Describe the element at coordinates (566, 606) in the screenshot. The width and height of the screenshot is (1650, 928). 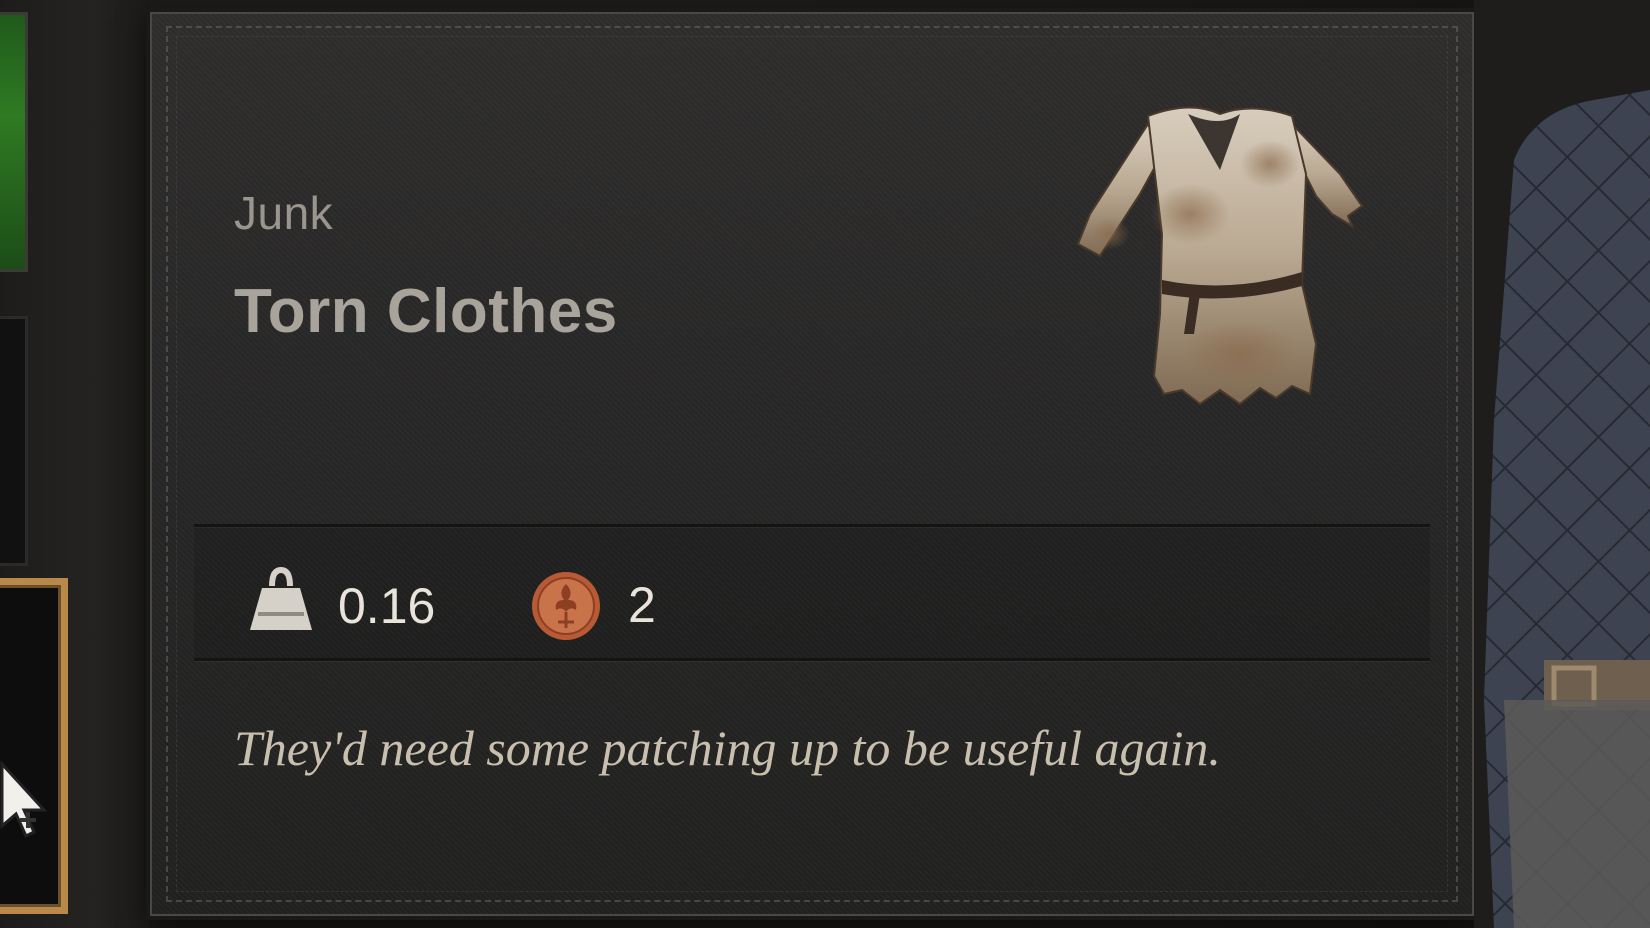
I see `coin-icon` at that location.